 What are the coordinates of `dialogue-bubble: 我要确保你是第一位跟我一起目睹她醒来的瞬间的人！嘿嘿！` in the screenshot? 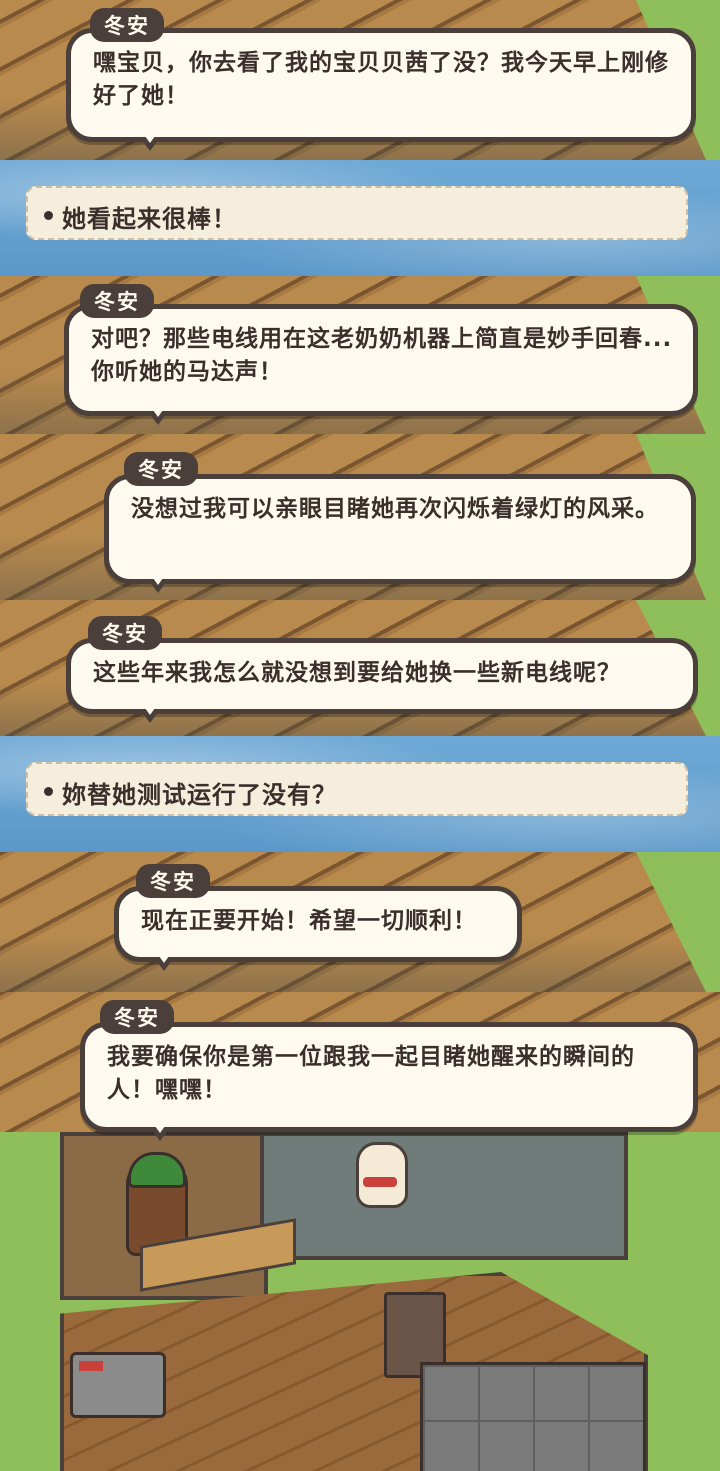 It's located at (389, 1081).